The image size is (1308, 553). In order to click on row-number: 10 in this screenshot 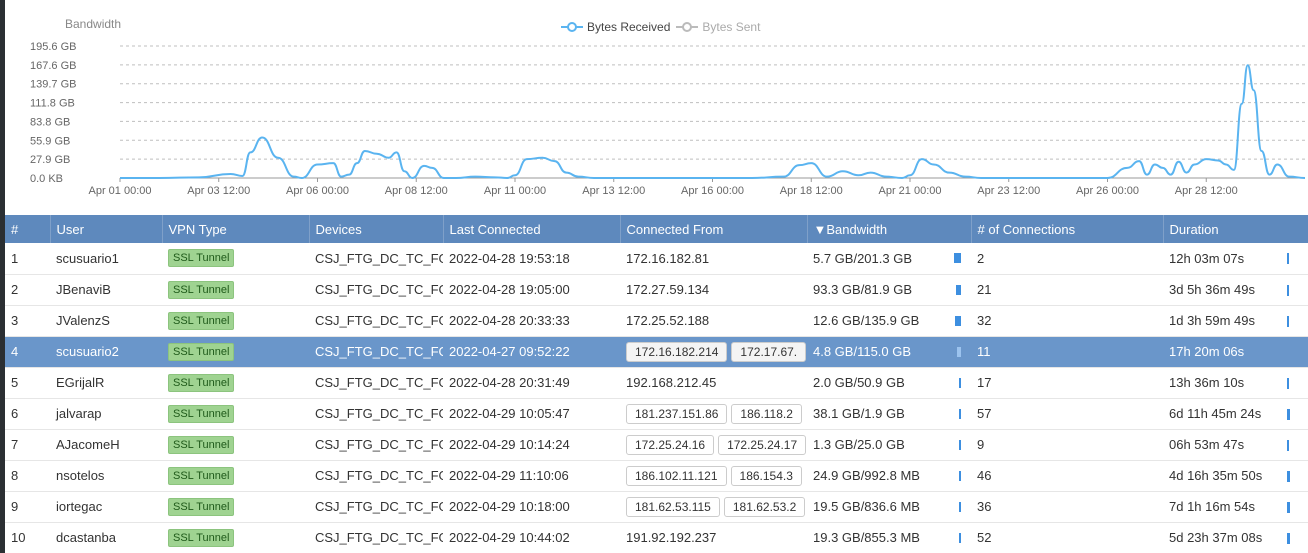, I will do `click(27, 537)`.